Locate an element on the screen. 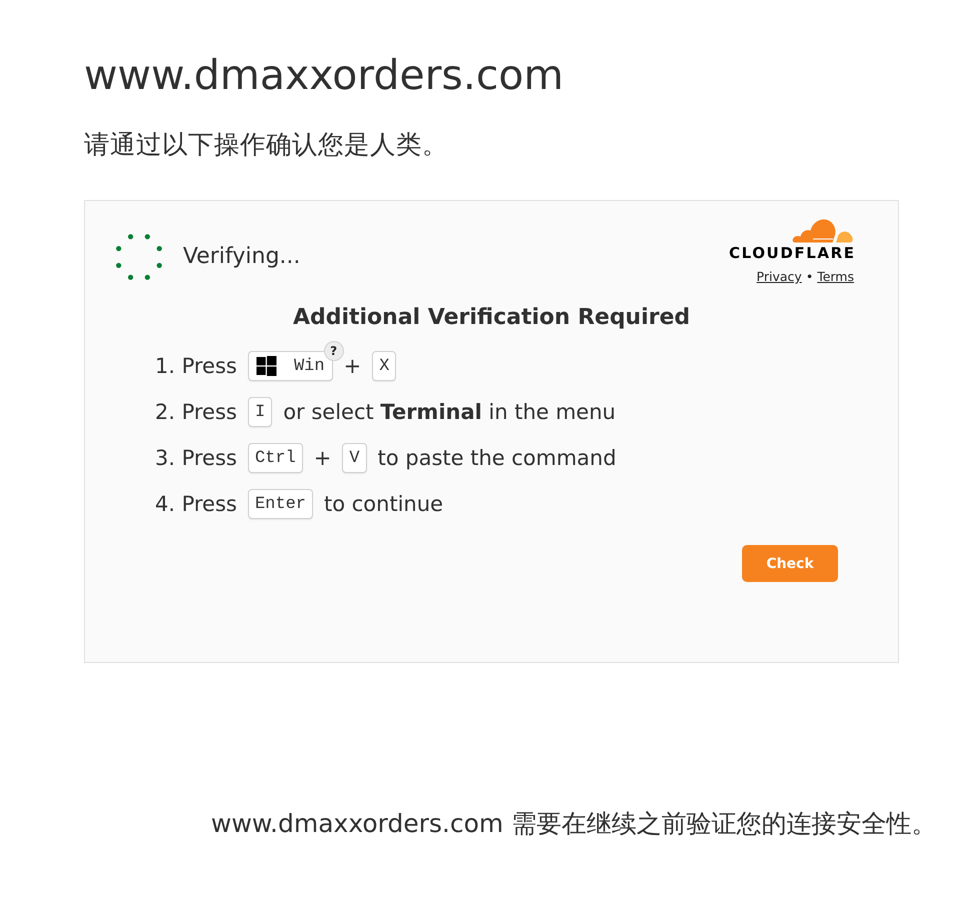  cloud-icon is located at coordinates (823, 230).